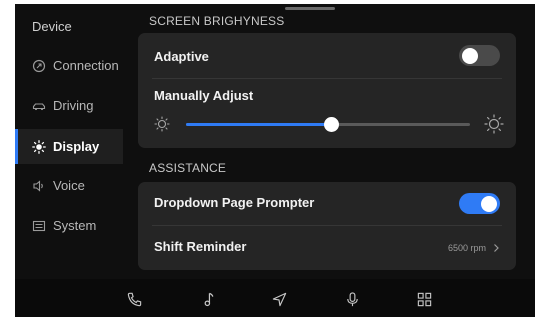 The height and width of the screenshot is (319, 546). I want to click on sun-large-icon, so click(494, 124).